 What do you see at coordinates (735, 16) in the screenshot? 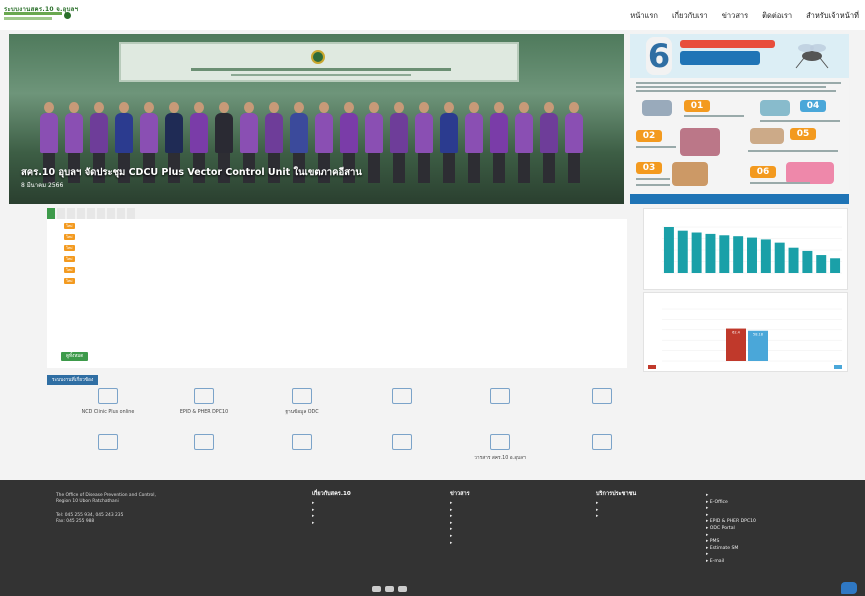
I see `nav-news: ข่าวสาร` at bounding box center [735, 16].